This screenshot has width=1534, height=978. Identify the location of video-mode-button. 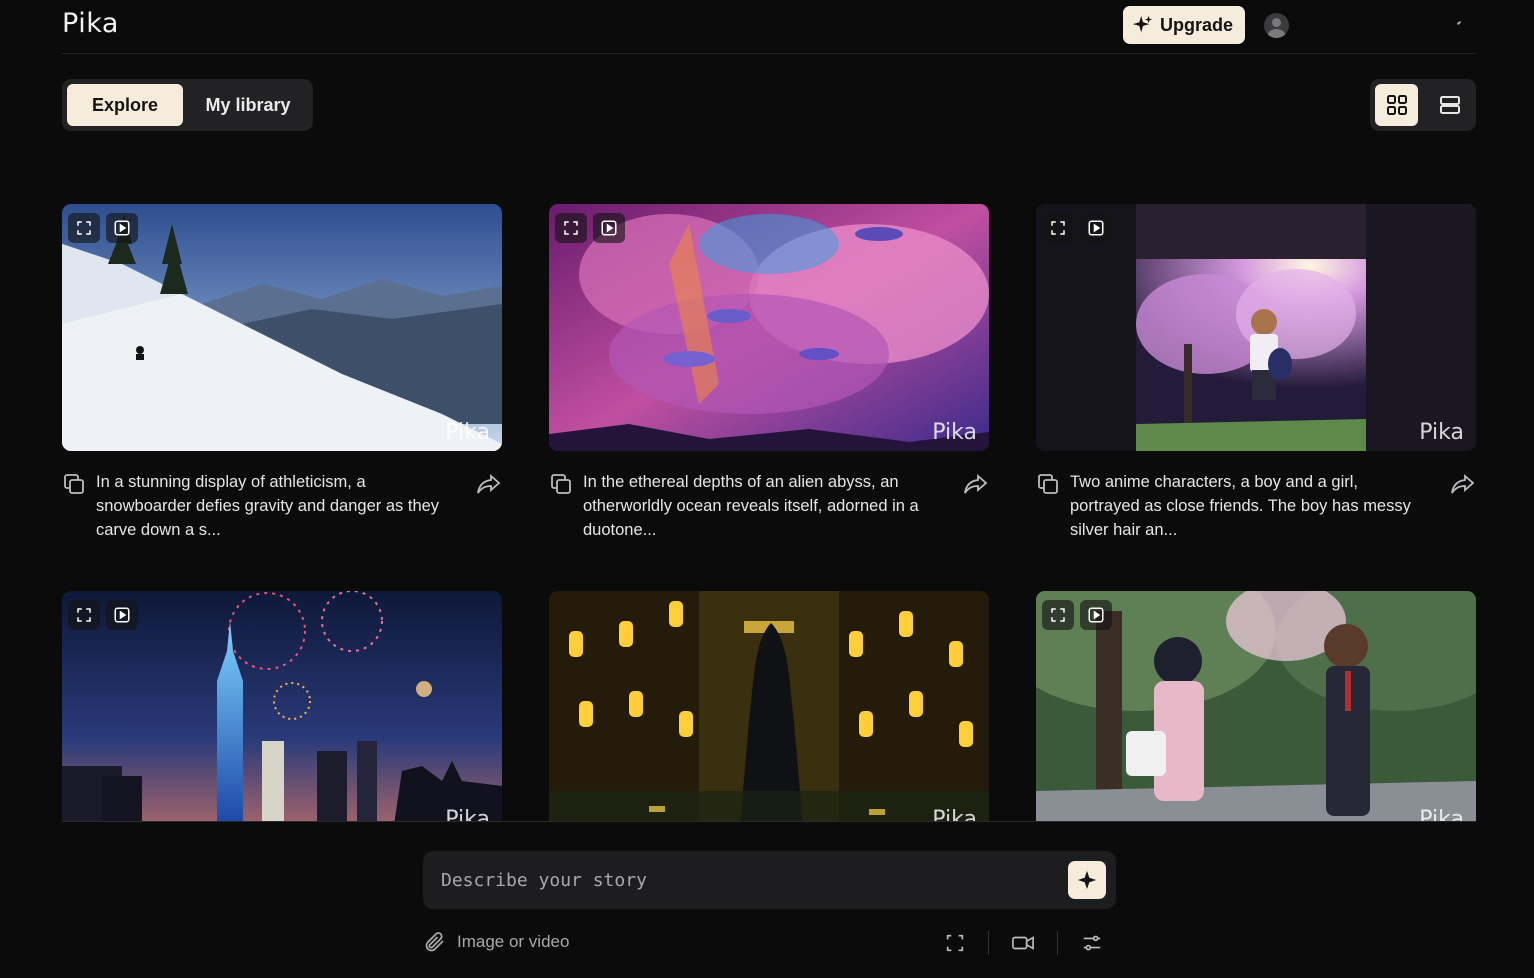
(1023, 943).